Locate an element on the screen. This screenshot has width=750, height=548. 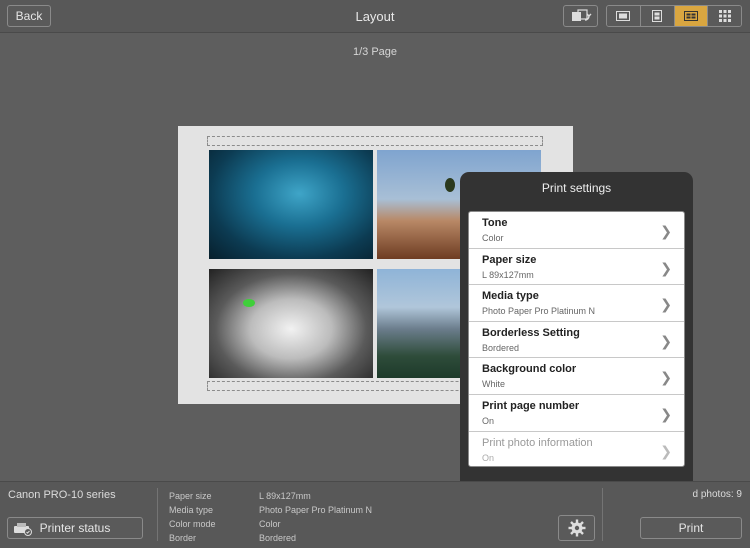
setting-print-photo-information: Print photo information On ❯ is located at coordinates (576, 449).